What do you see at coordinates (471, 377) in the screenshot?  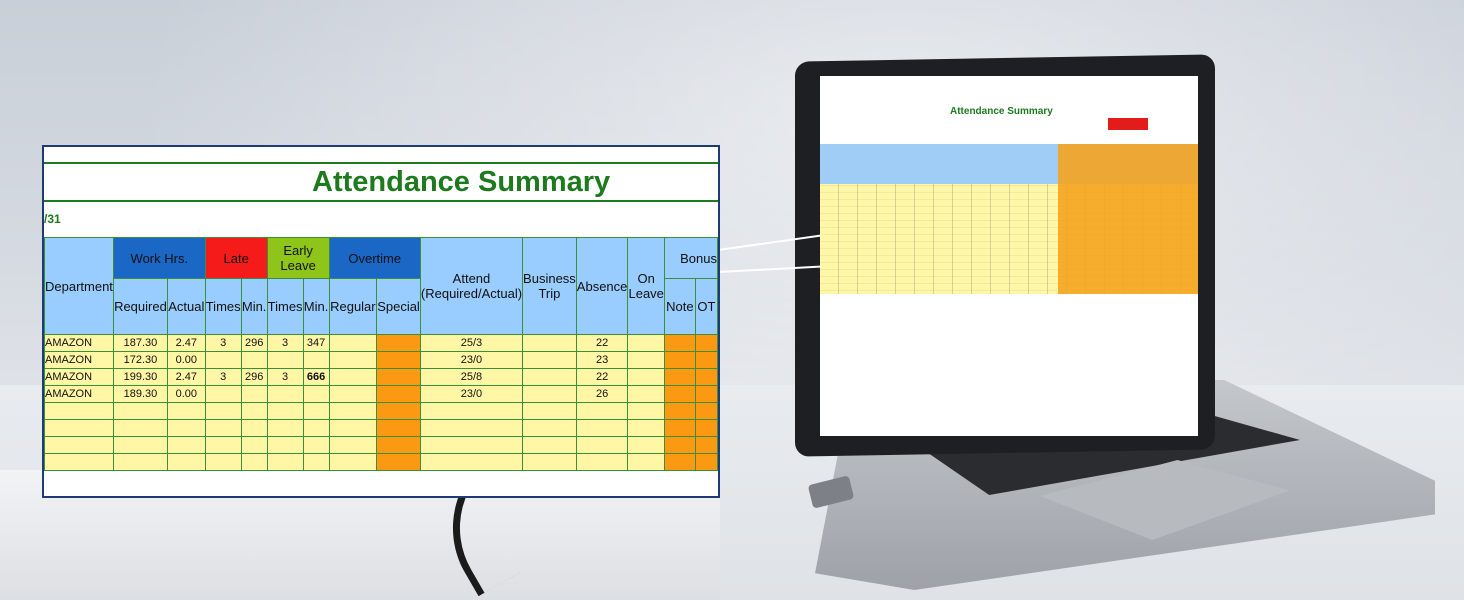 I see `cell-attend: 25/8` at bounding box center [471, 377].